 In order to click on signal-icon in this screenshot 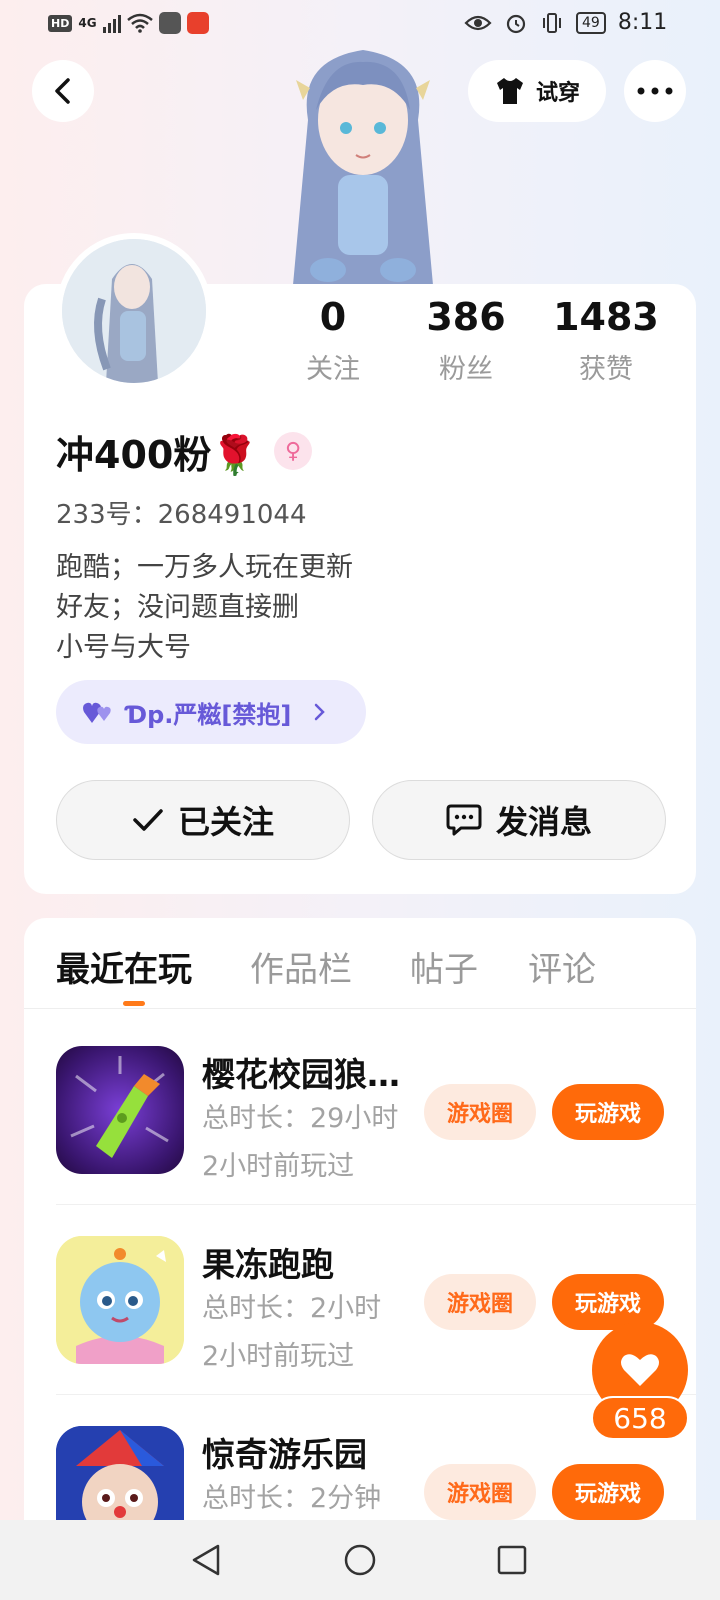, I will do `click(111, 23)`.